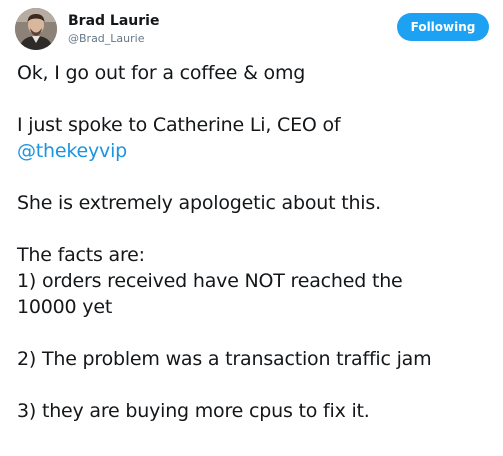  What do you see at coordinates (65, 307) in the screenshot?
I see `tweet-line: 10000 yet` at bounding box center [65, 307].